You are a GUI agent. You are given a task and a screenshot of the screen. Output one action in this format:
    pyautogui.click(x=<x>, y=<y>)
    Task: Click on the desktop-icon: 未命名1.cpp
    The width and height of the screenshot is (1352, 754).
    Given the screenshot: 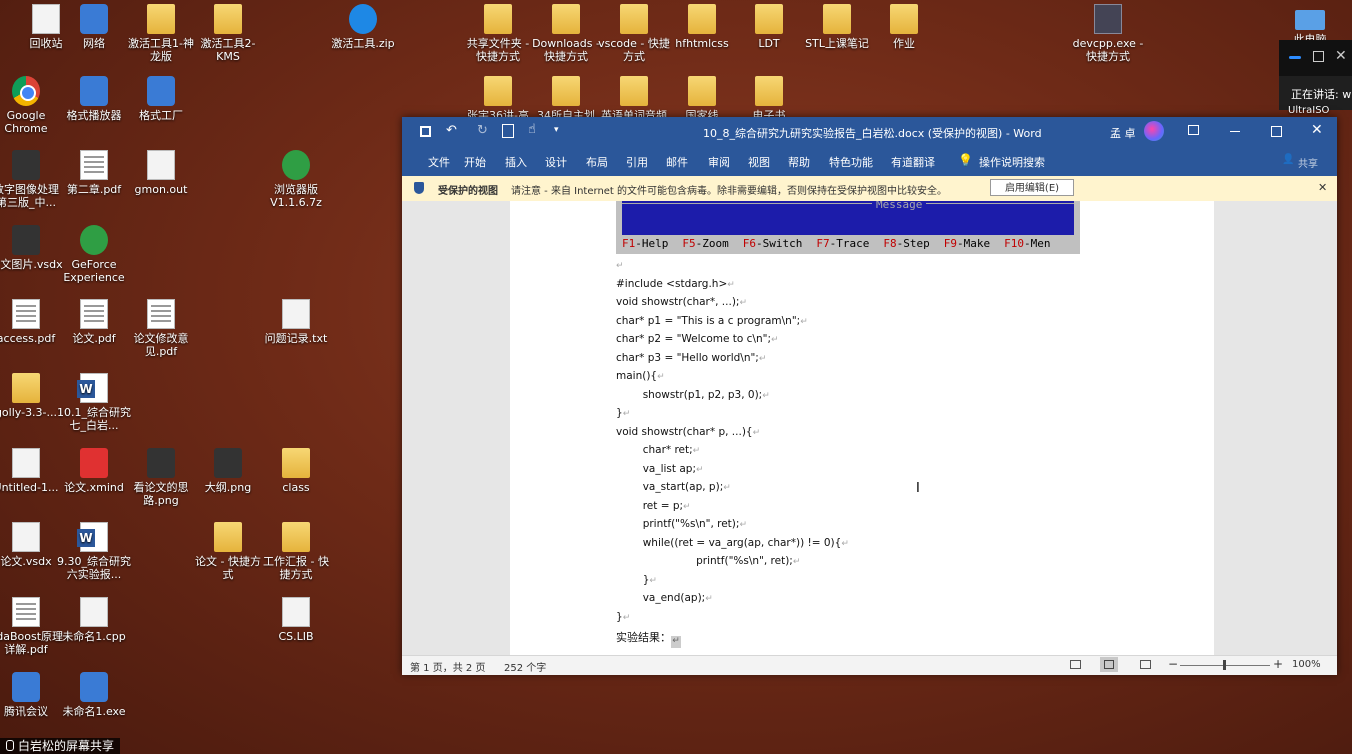 What is the action you would take?
    pyautogui.click(x=94, y=620)
    